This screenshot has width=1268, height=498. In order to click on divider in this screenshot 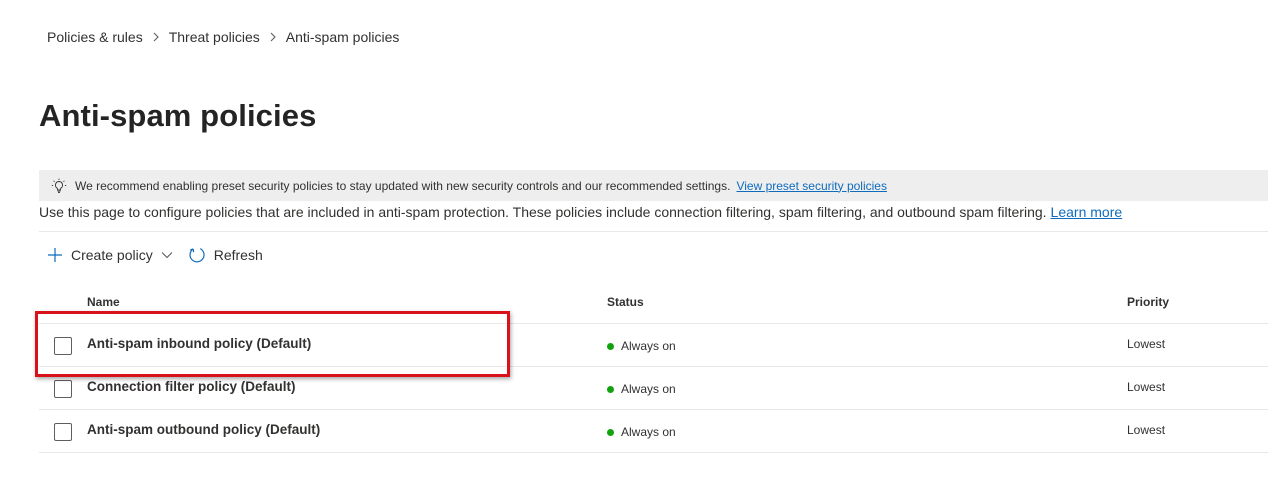, I will do `click(653, 231)`.